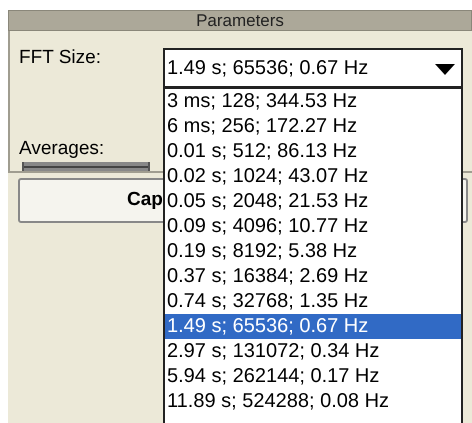 The image size is (472, 423). Describe the element at coordinates (313, 126) in the screenshot. I see `dropdown-option: 6 ms; 256; 172.27 Hz` at that location.